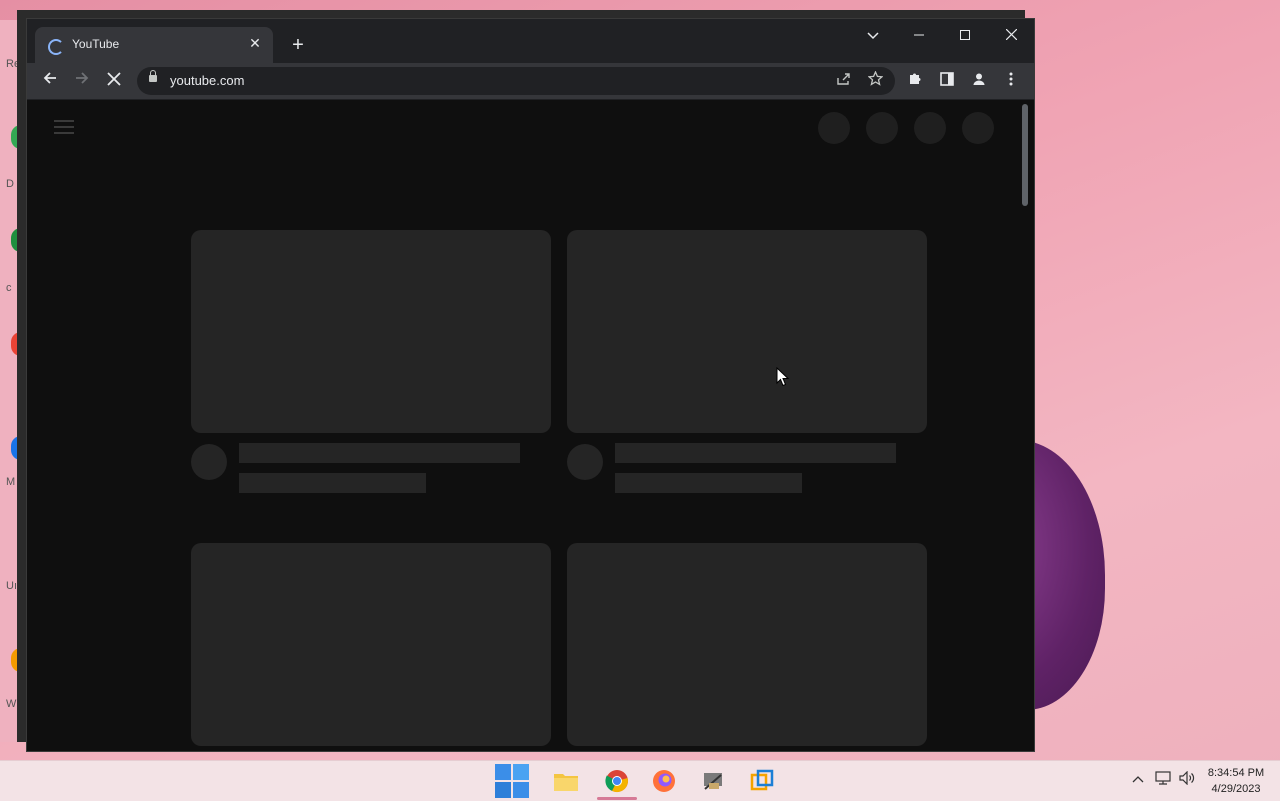  I want to click on person-icon, so click(979, 79).